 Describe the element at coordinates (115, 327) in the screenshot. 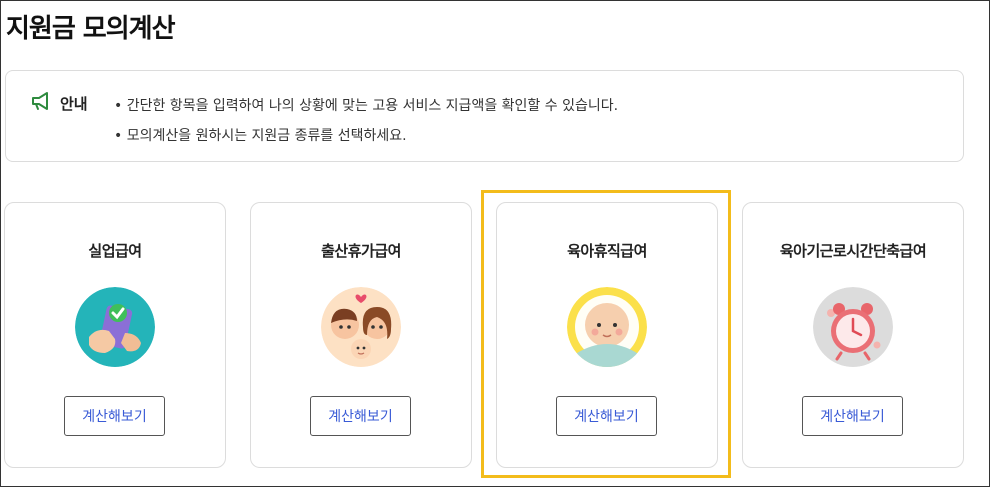

I see `hand-phone-check-icon` at that location.